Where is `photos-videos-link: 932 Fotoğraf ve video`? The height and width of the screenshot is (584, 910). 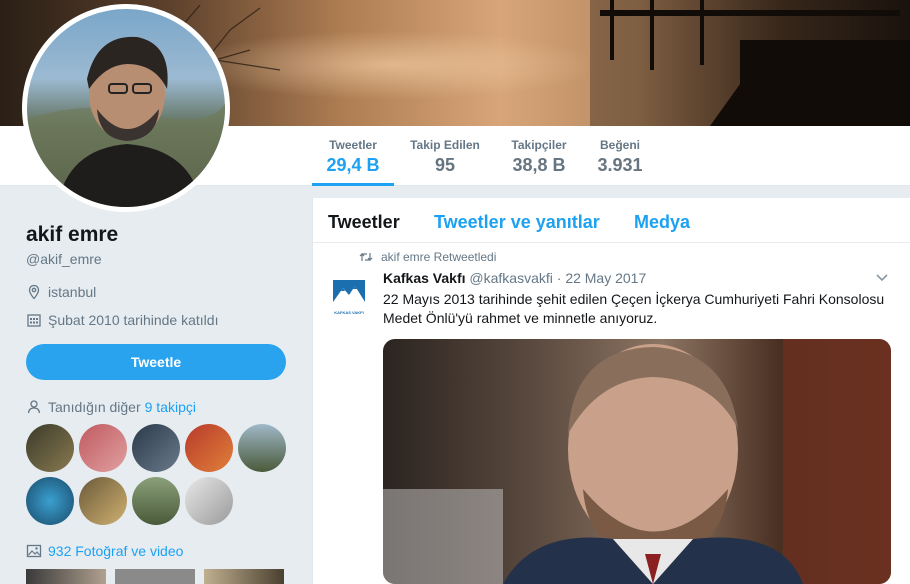
photos-videos-link: 932 Fotoğraf ve video is located at coordinates (104, 551).